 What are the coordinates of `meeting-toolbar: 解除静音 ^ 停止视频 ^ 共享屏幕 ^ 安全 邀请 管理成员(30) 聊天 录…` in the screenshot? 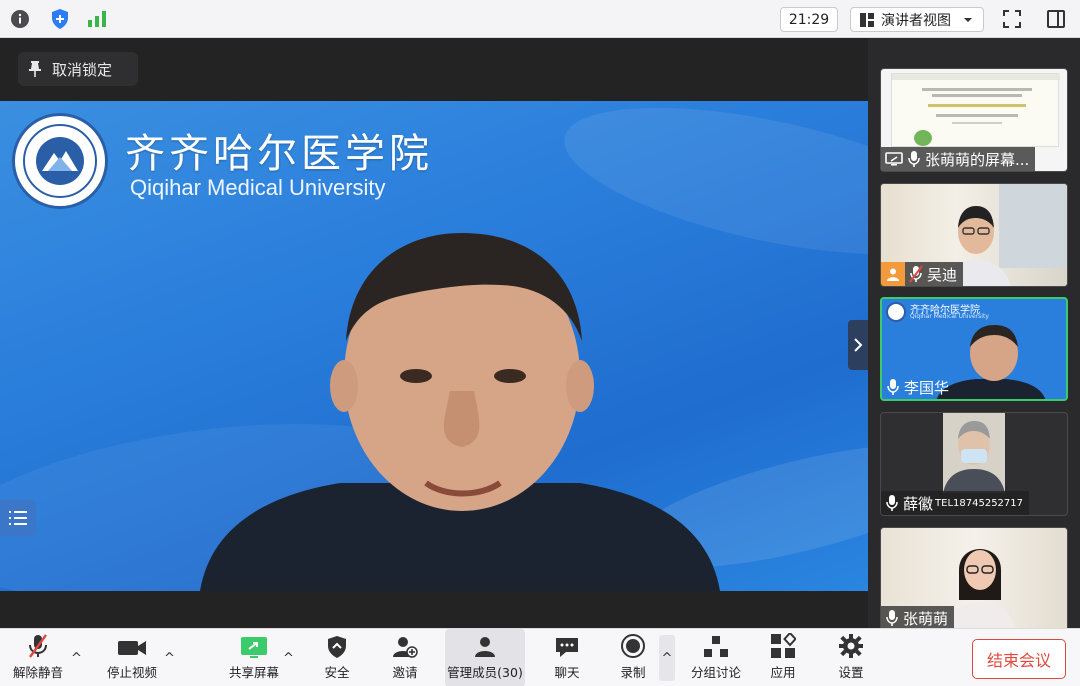 It's located at (540, 657).